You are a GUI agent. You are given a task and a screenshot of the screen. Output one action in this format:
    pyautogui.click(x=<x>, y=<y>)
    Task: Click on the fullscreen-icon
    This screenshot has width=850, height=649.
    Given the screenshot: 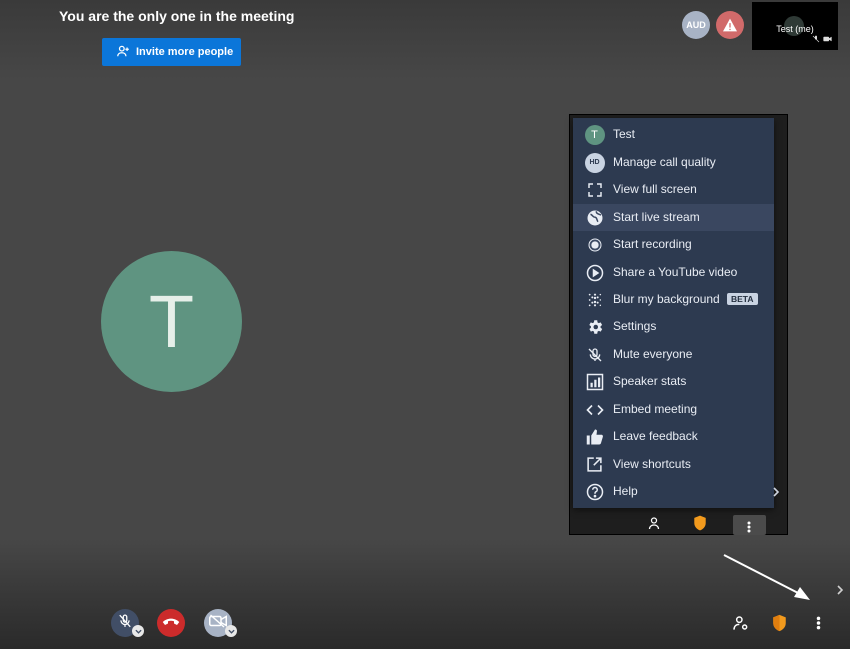 What is the action you would take?
    pyautogui.click(x=594, y=189)
    